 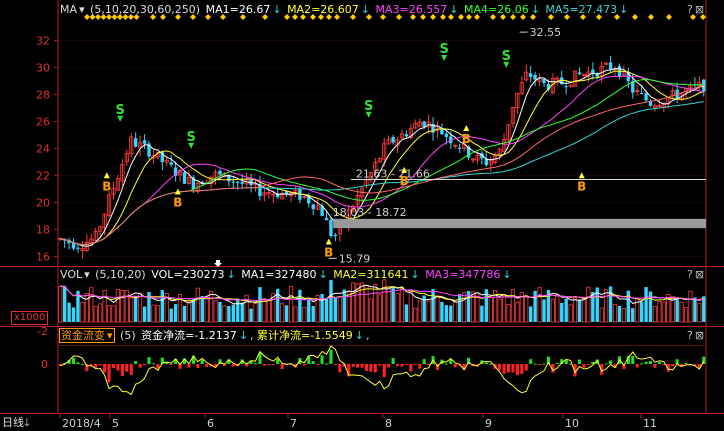 What do you see at coordinates (189, 335) in the screenshot?
I see `fund-net-value: 资金净流=-1.2137` at bounding box center [189, 335].